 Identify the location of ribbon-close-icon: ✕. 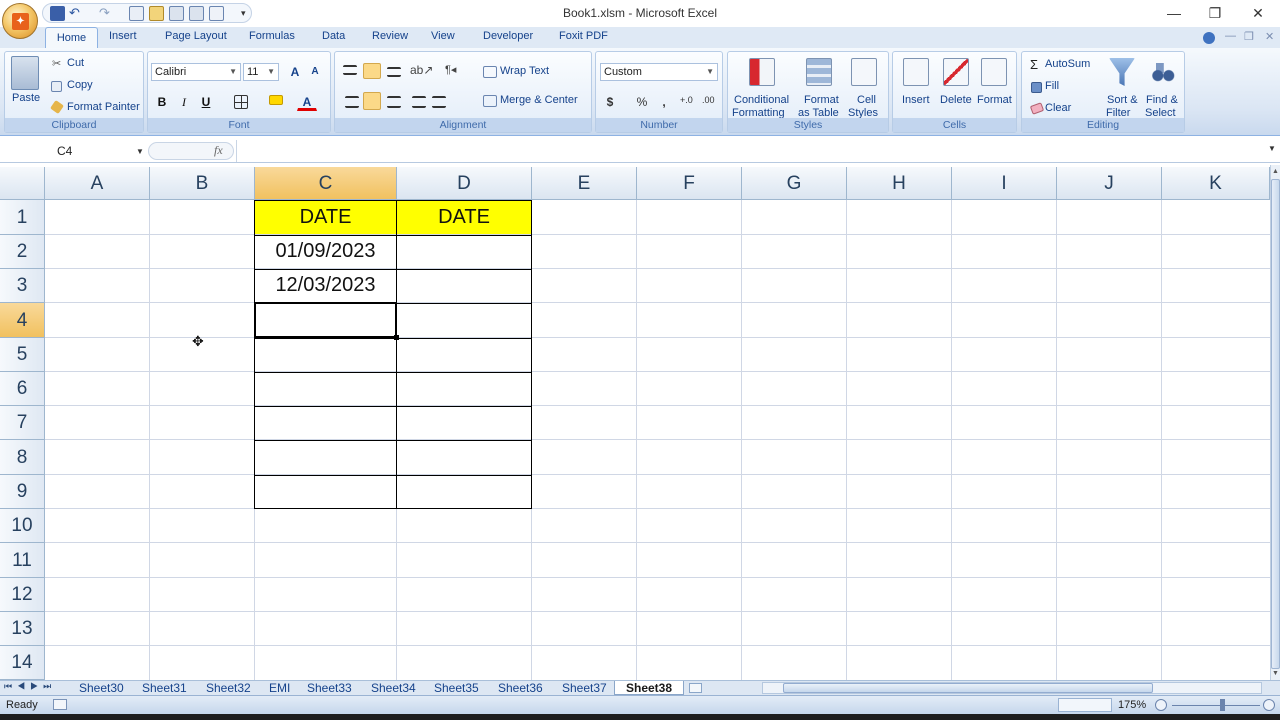
(1269, 36).